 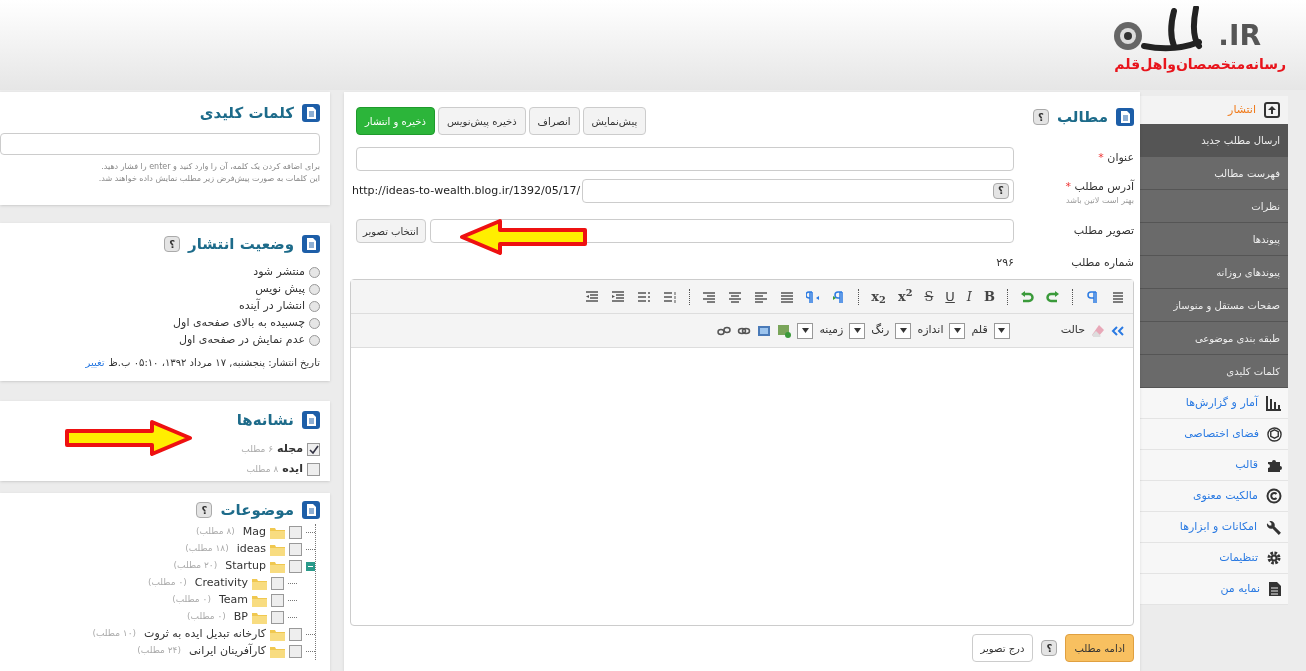 What do you see at coordinates (929, 296) in the screenshot?
I see `format-button: S` at bounding box center [929, 296].